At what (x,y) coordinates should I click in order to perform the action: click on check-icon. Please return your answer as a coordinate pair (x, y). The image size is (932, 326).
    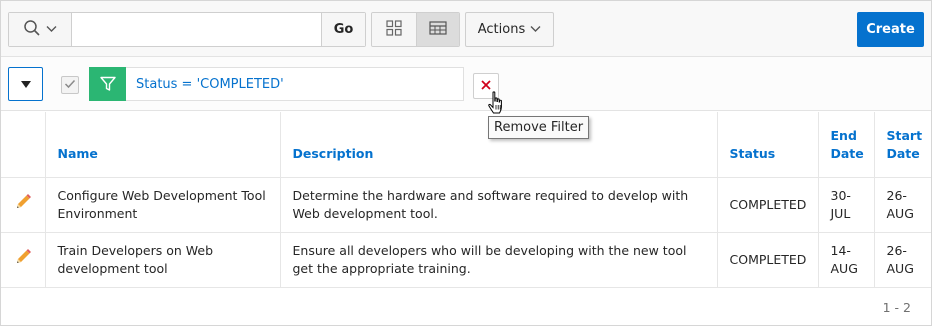
    Looking at the image, I should click on (70, 85).